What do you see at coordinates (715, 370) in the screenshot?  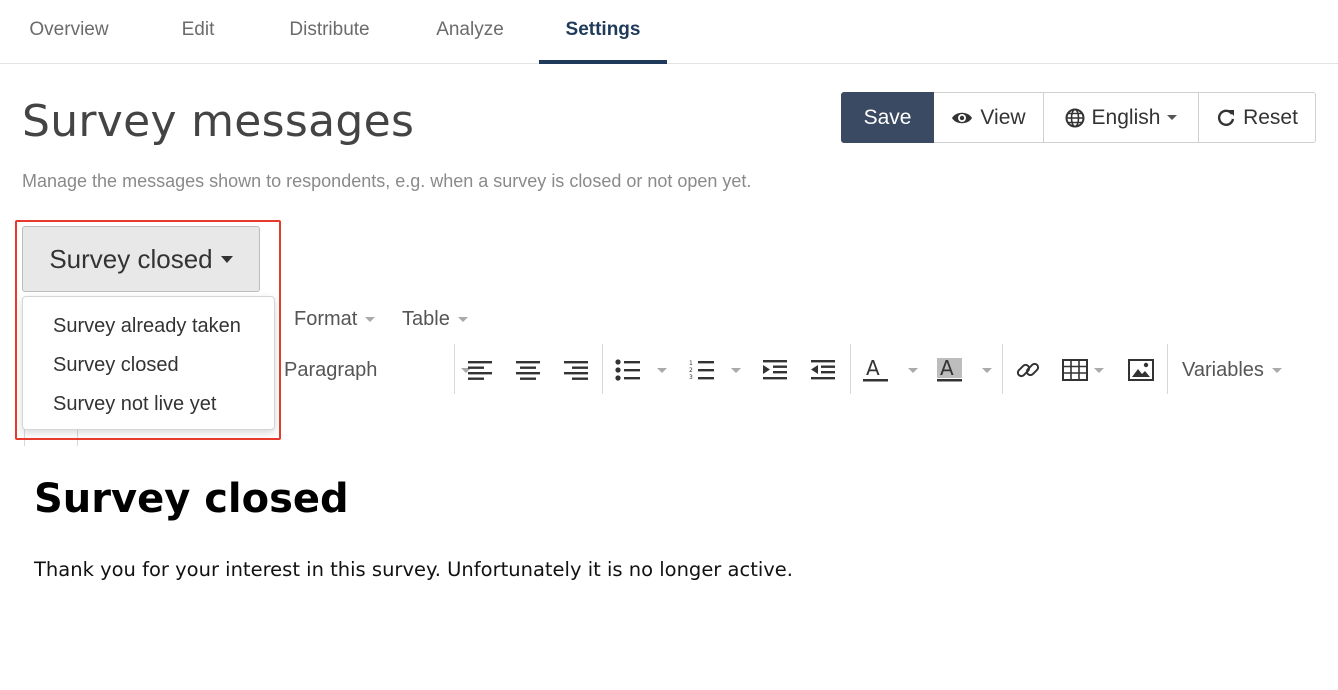 I see `numbered-list-button: 123` at bounding box center [715, 370].